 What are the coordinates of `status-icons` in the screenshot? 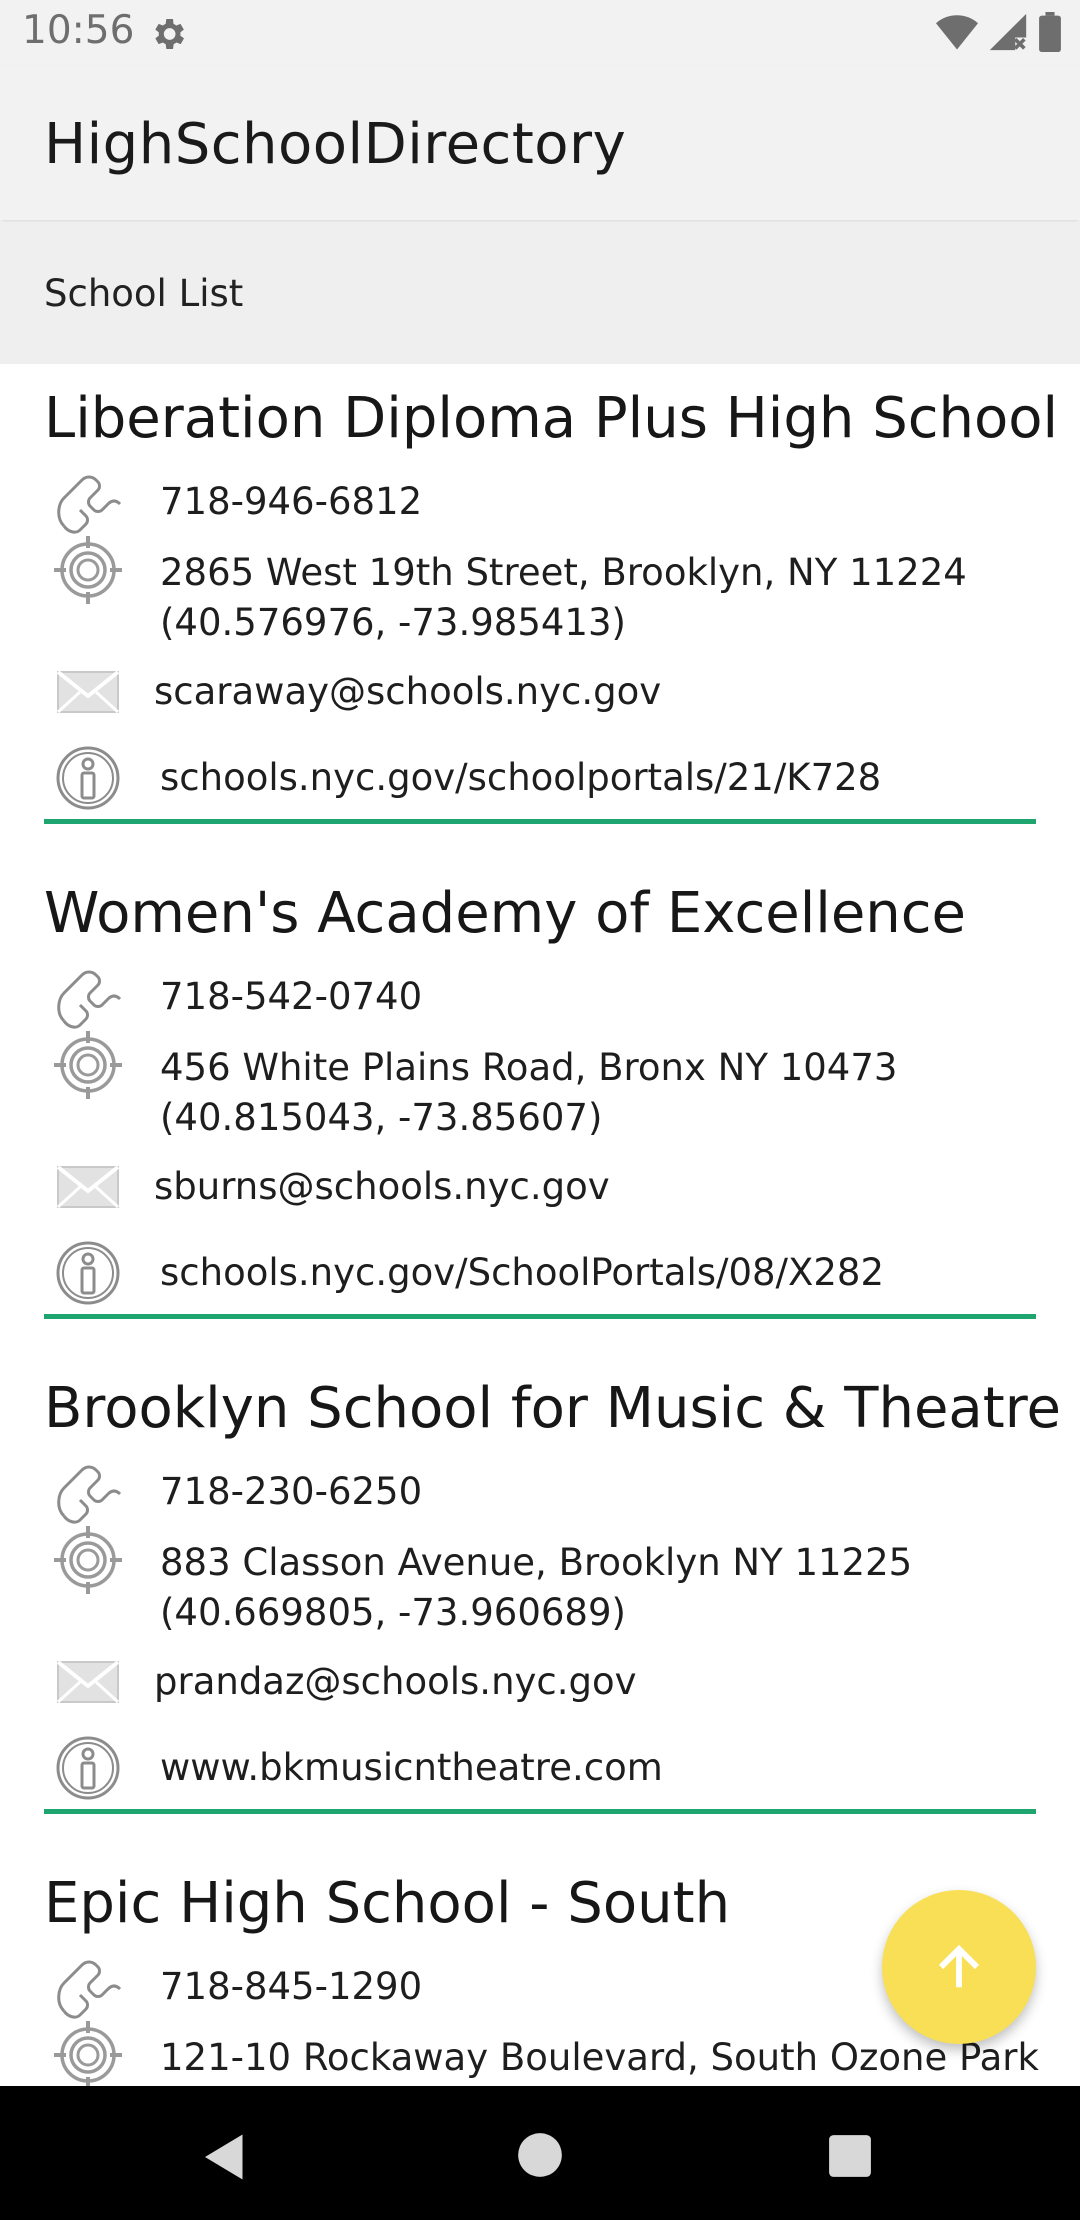 It's located at (999, 32).